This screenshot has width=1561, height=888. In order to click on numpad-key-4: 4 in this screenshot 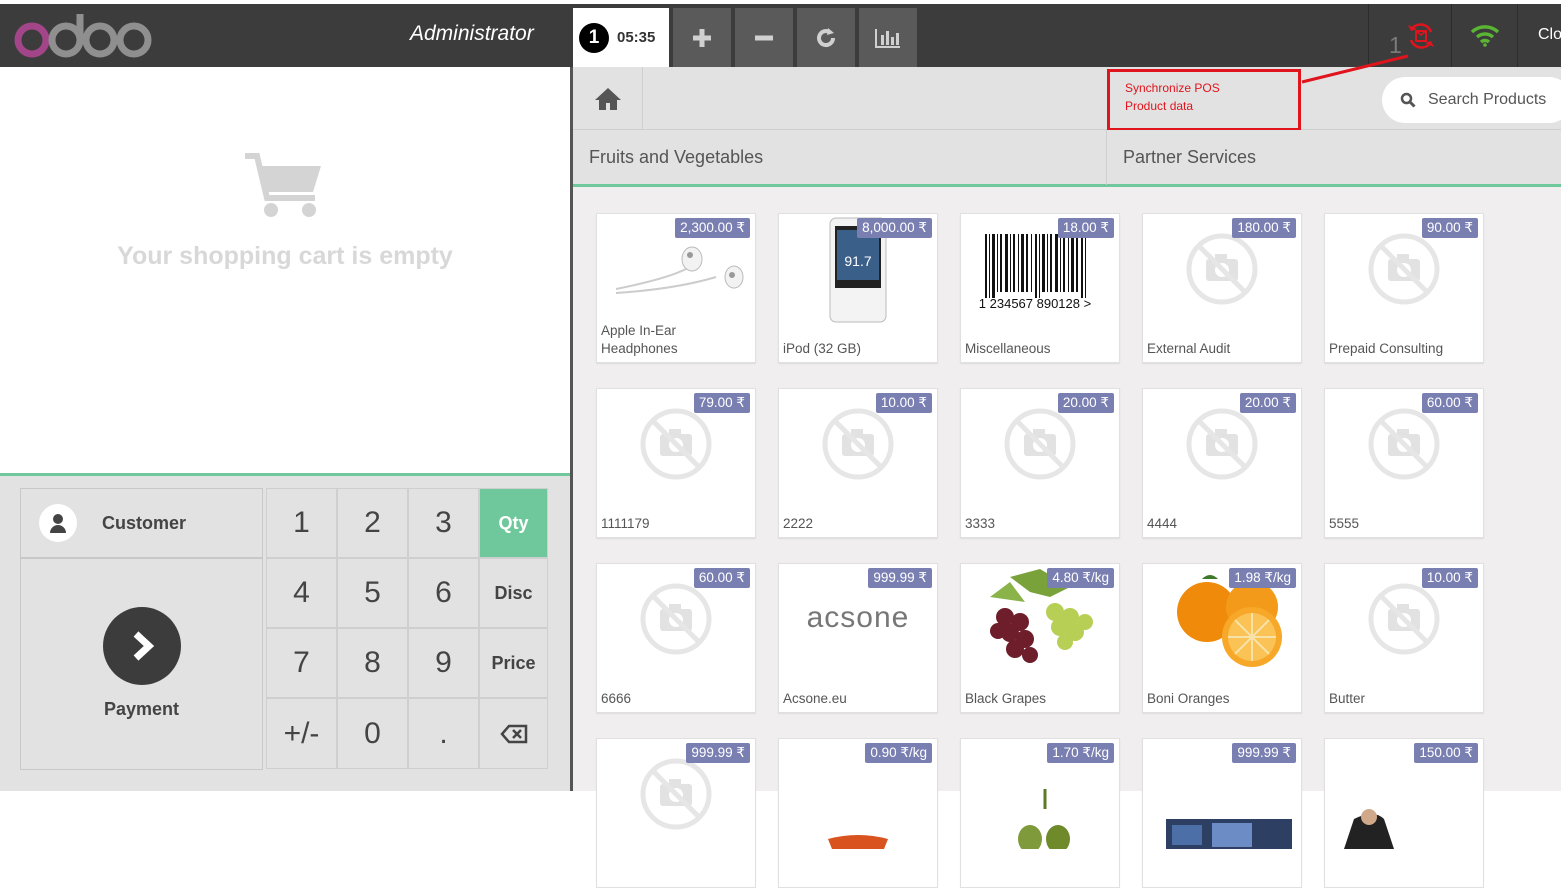, I will do `click(301, 593)`.